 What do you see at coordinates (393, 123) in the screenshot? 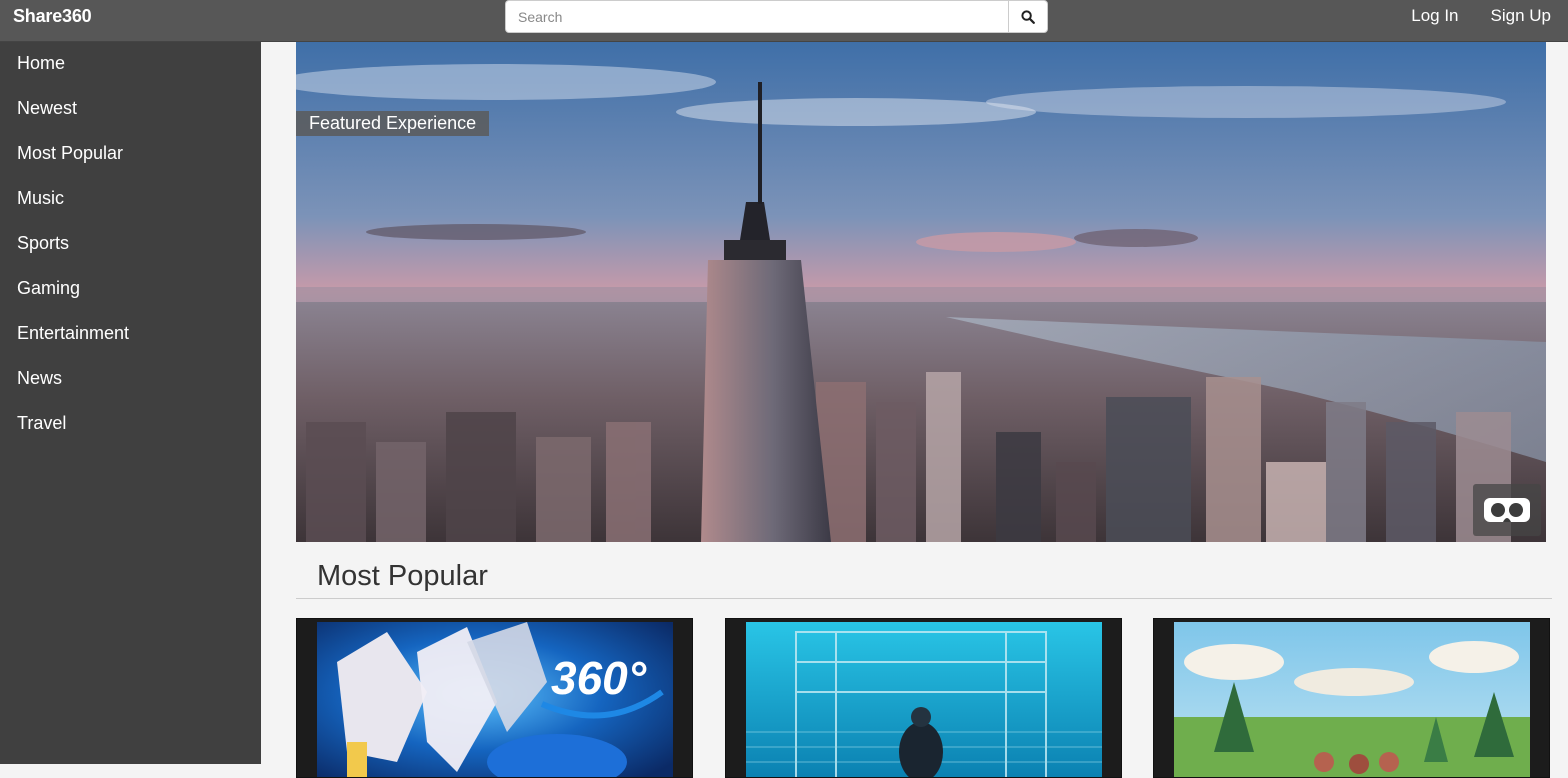
I see `featured-badge: Featured Experience` at bounding box center [393, 123].